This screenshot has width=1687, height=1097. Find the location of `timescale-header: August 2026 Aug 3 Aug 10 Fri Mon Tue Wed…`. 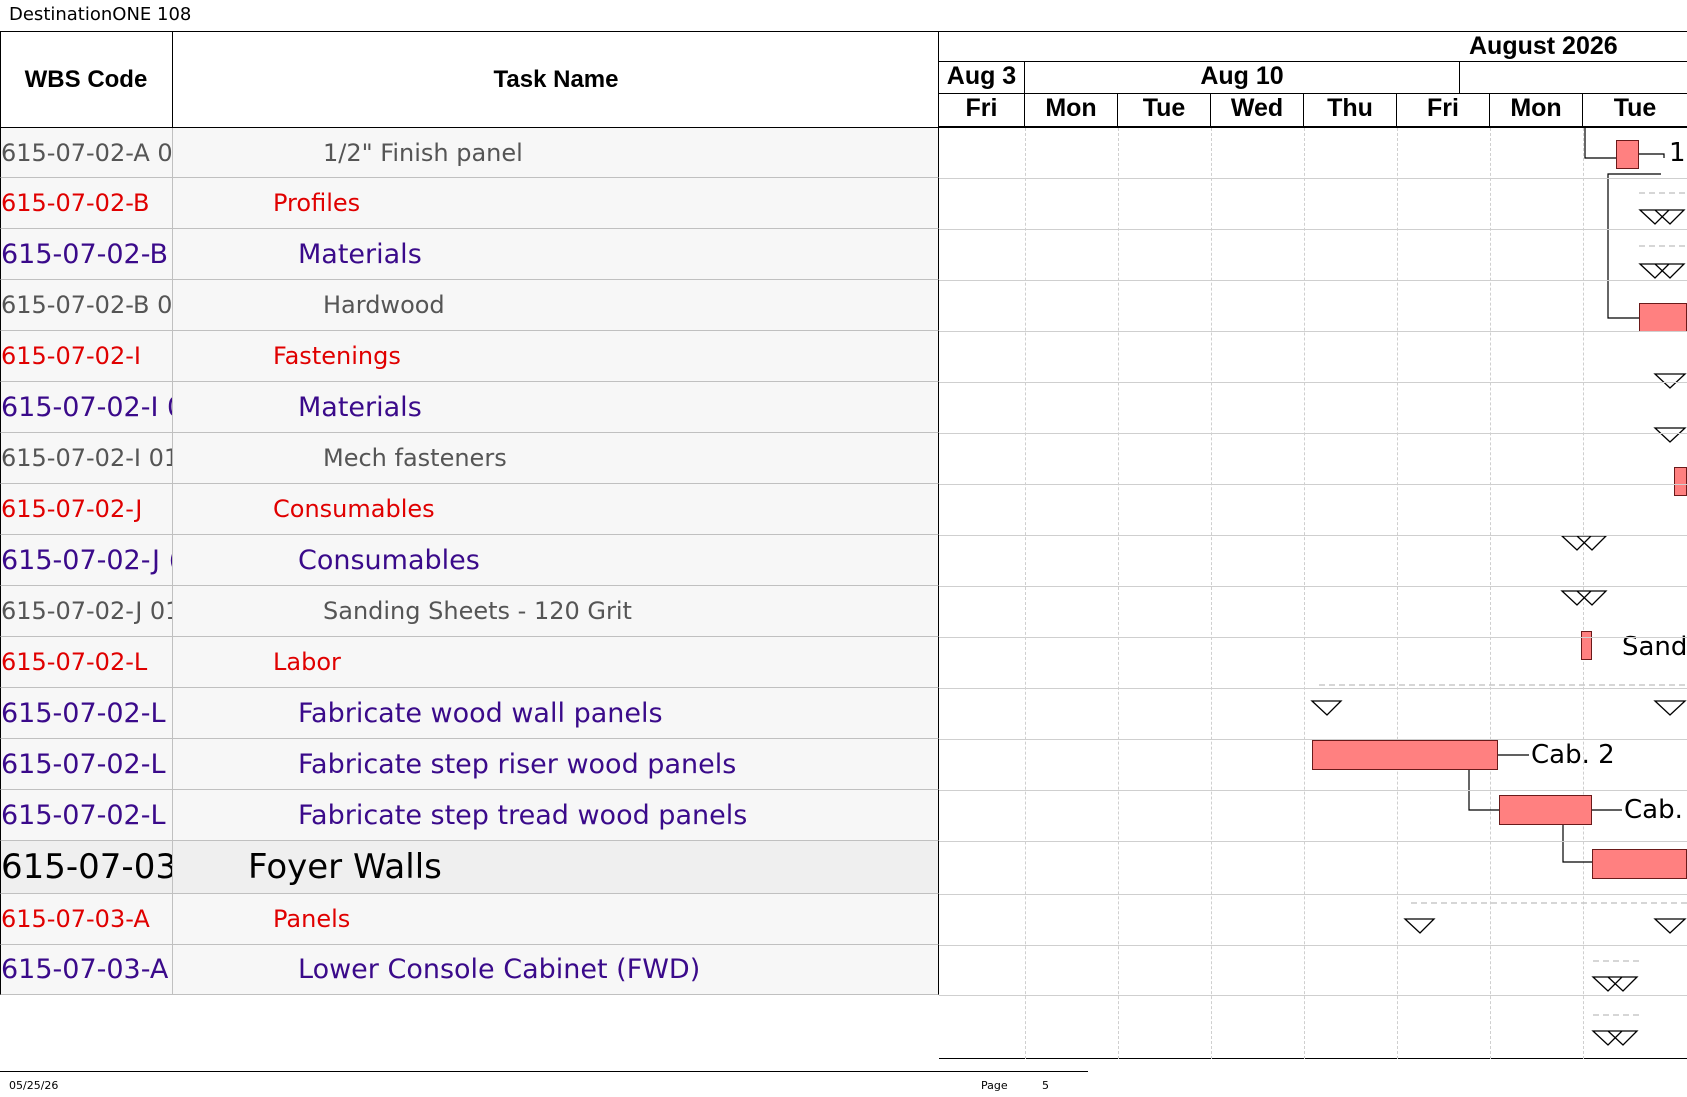

timescale-header: August 2026 Aug 3 Aug 10 Fri Mon Tue Wed… is located at coordinates (1313, 79).